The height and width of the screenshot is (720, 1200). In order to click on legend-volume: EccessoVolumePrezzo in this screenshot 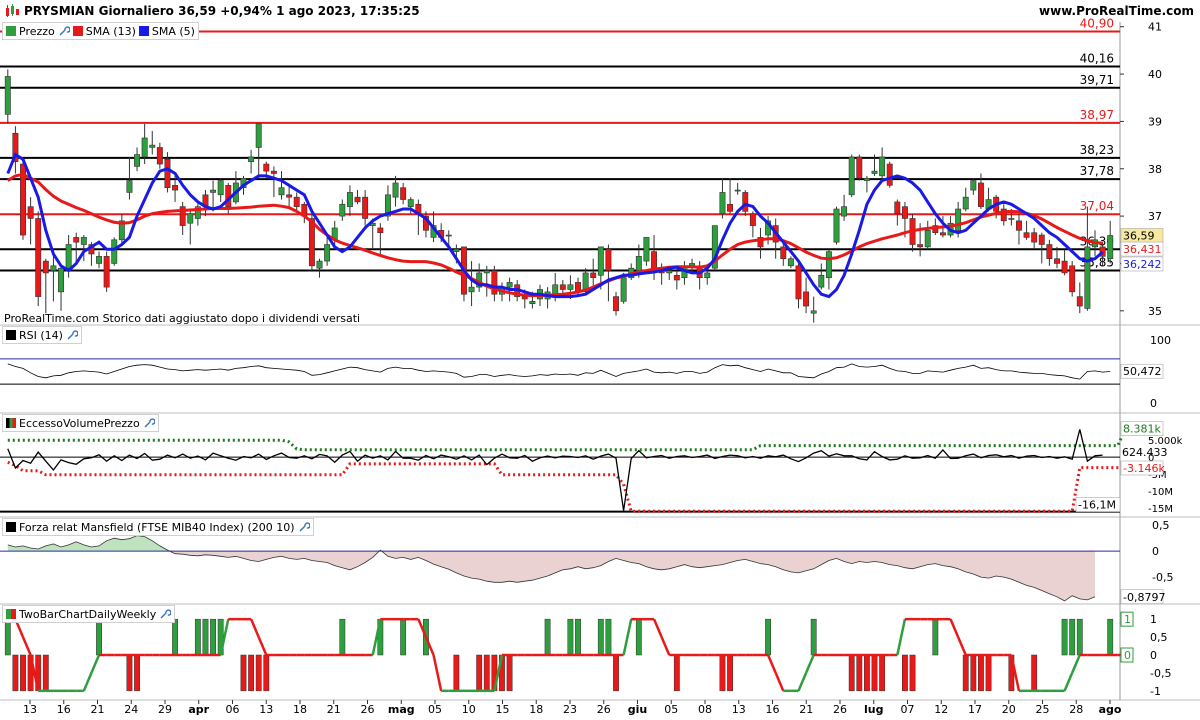, I will do `click(80, 423)`.